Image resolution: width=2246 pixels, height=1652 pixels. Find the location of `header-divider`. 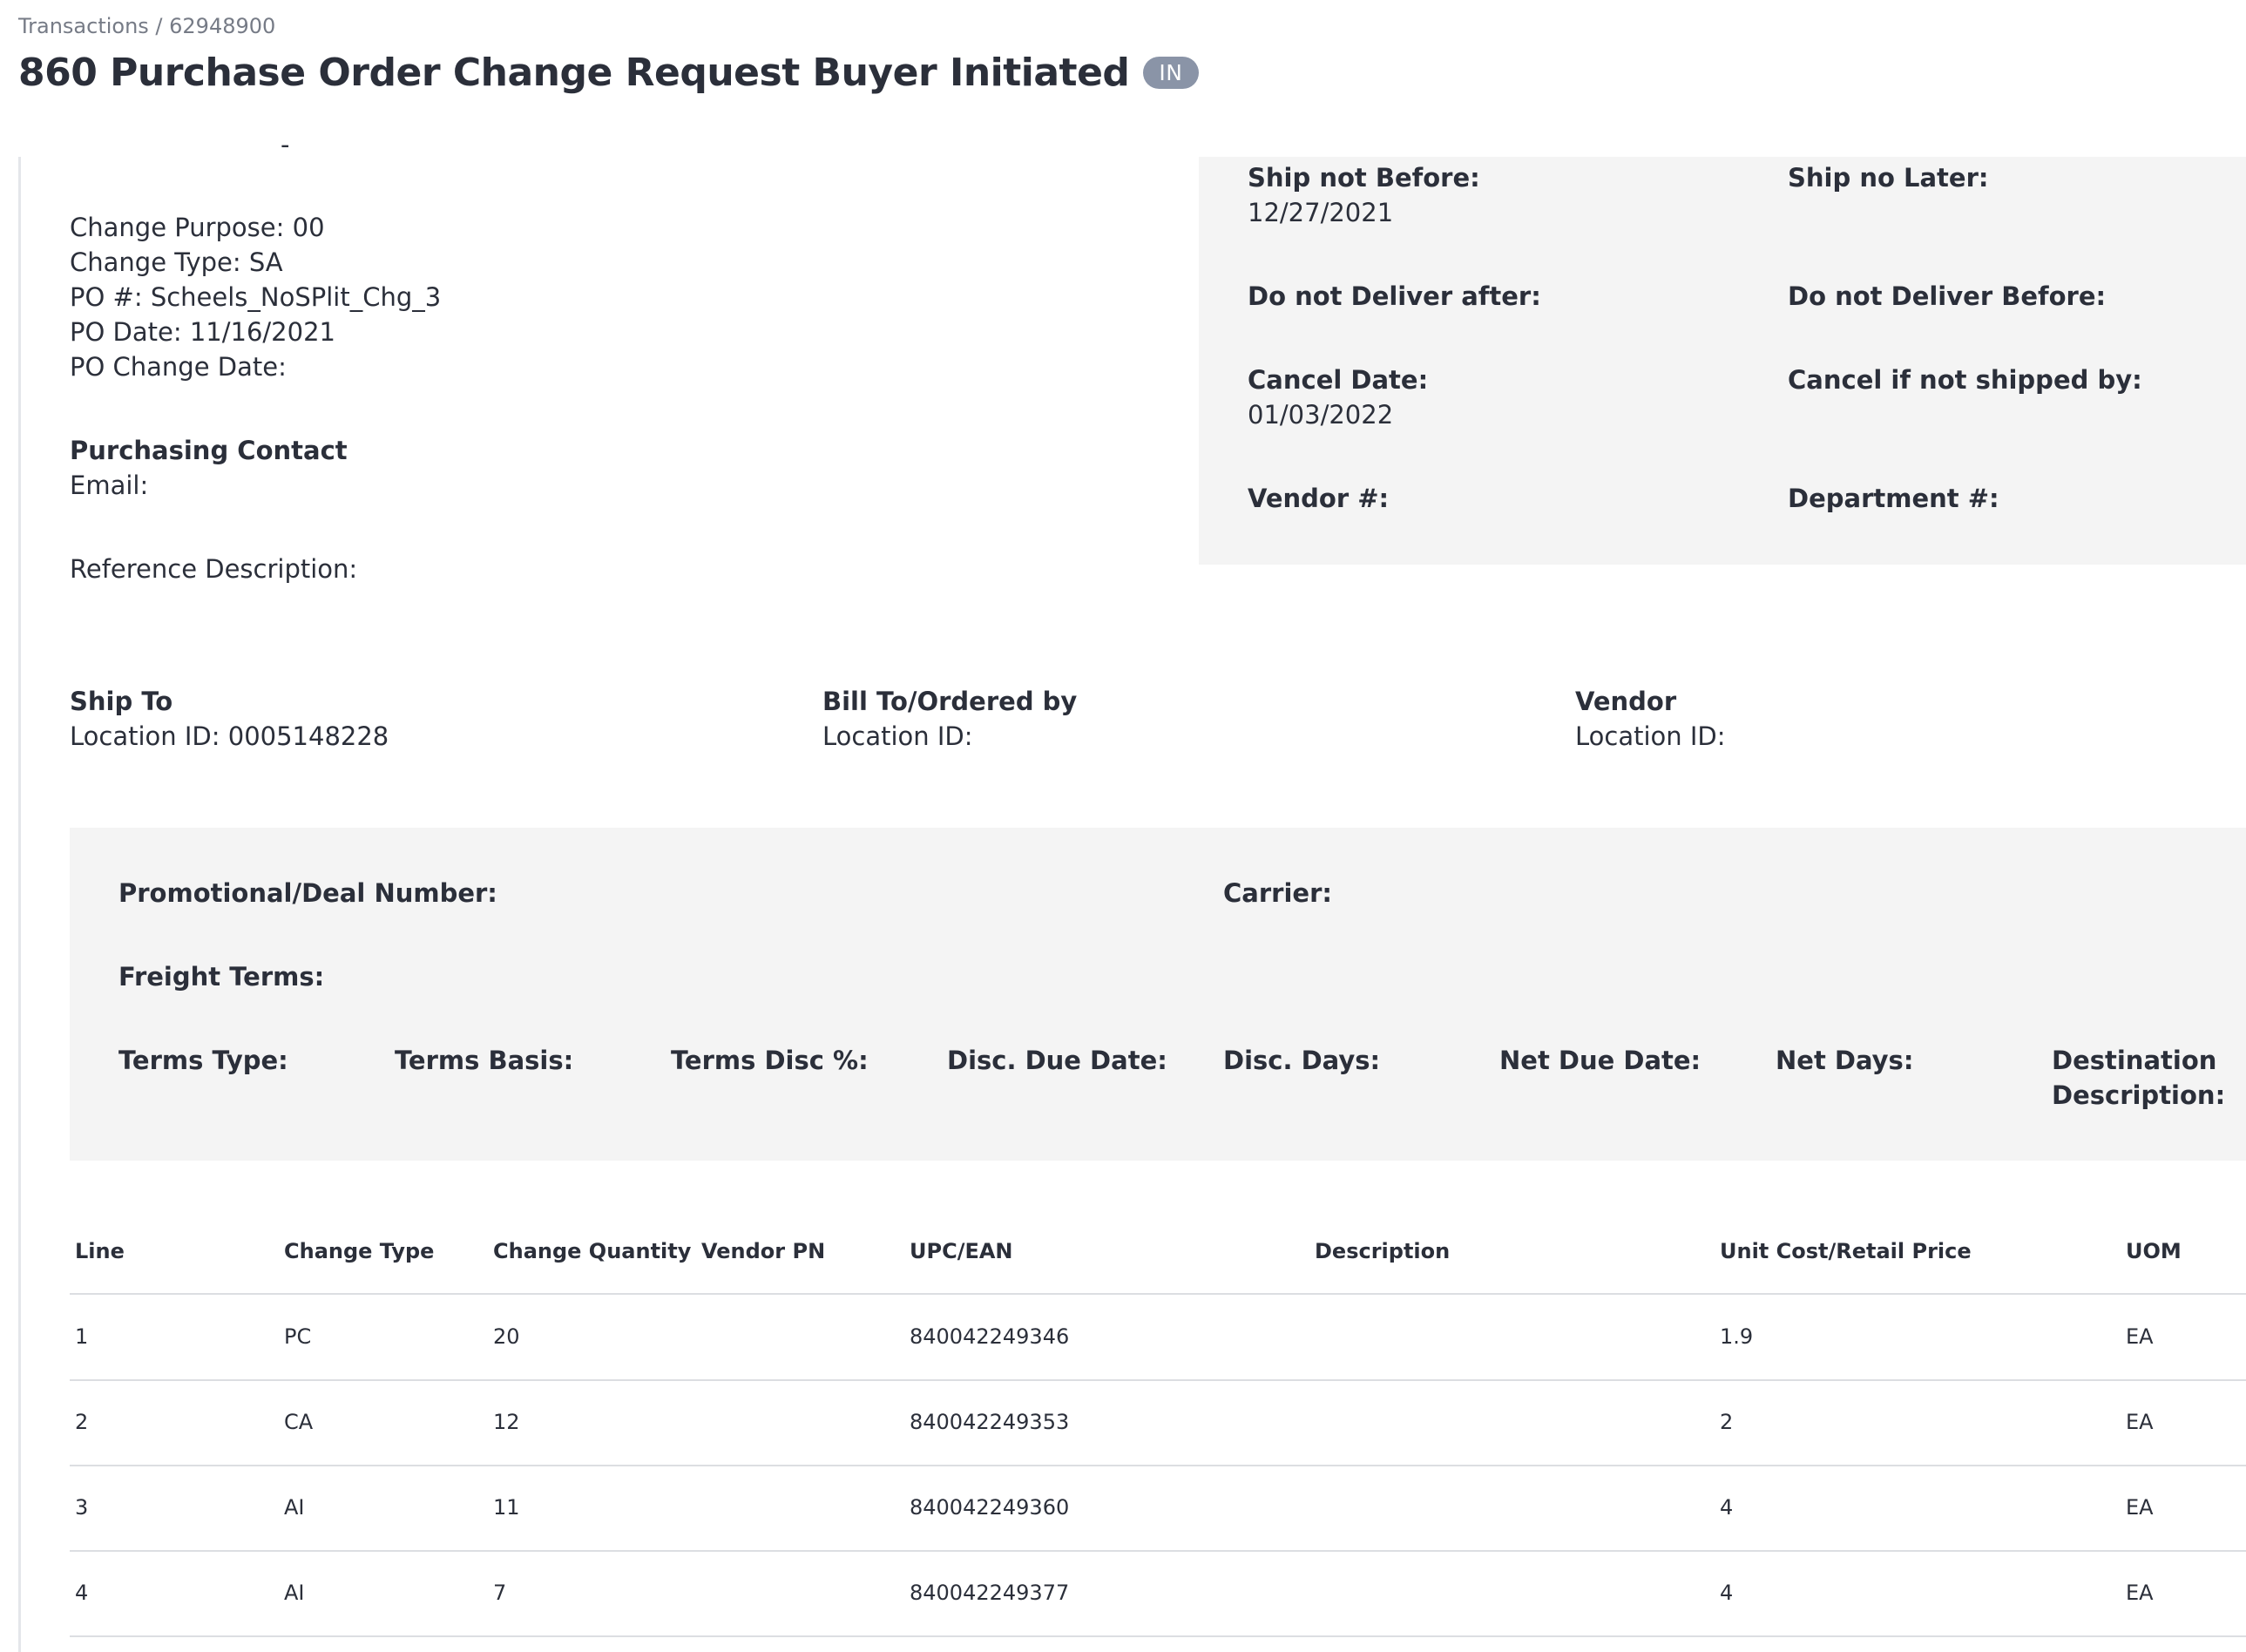

header-divider is located at coordinates (1158, 1294).